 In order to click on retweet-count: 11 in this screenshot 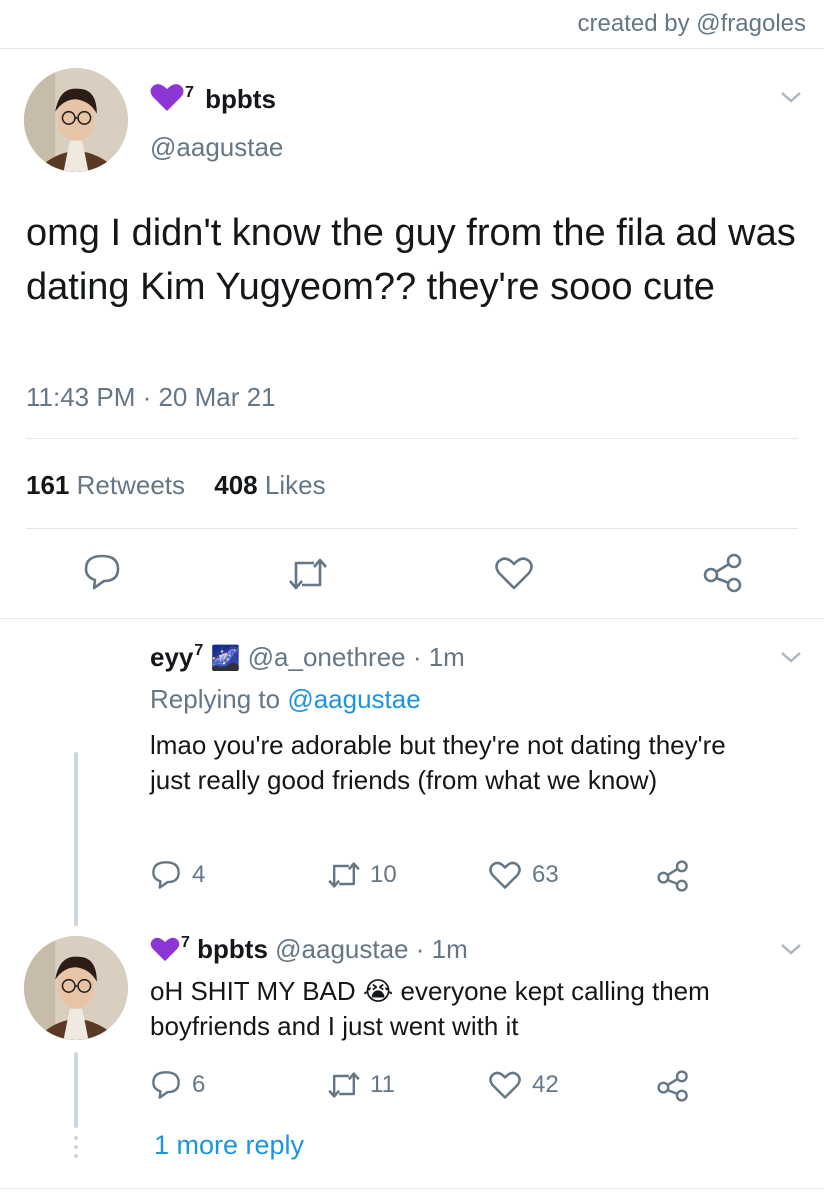, I will do `click(382, 1084)`.